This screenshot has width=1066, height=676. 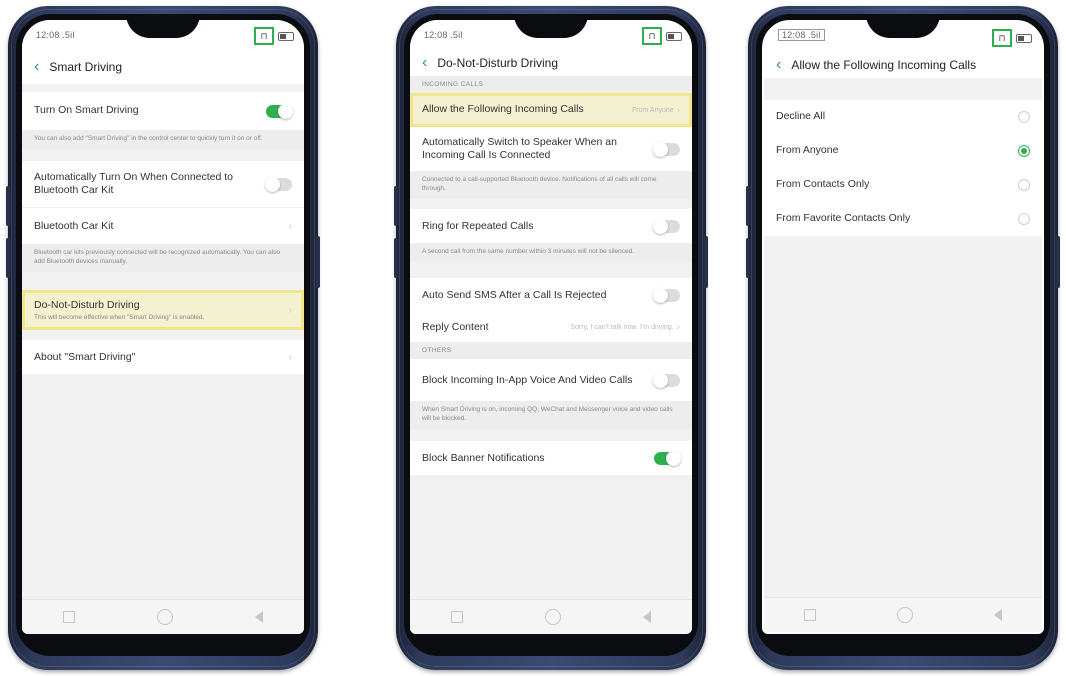 What do you see at coordinates (163, 226) in the screenshot?
I see `bluetooth-car-kit-row: Bluetooth Car Kit ›` at bounding box center [163, 226].